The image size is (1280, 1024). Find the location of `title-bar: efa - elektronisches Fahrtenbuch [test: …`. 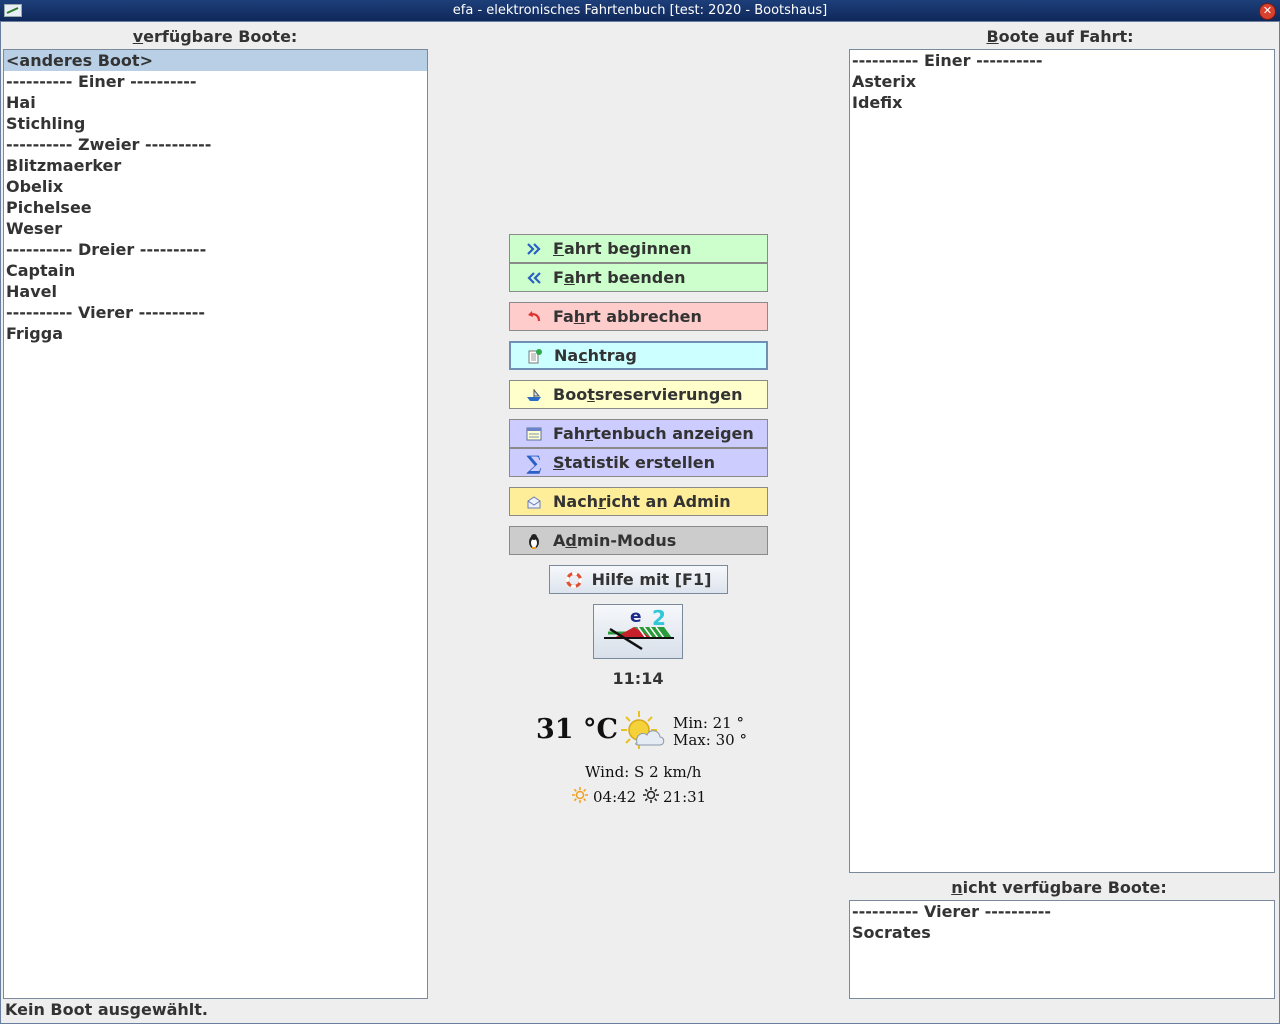

title-bar: efa - elektronisches Fahrtenbuch [test: … is located at coordinates (640, 10).